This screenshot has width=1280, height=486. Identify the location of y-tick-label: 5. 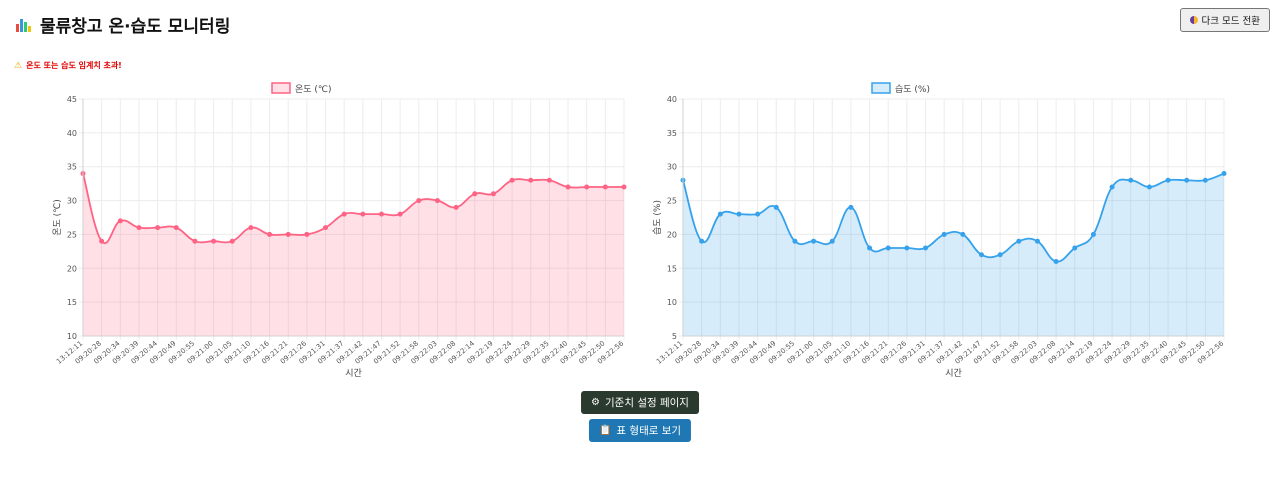
(674, 336).